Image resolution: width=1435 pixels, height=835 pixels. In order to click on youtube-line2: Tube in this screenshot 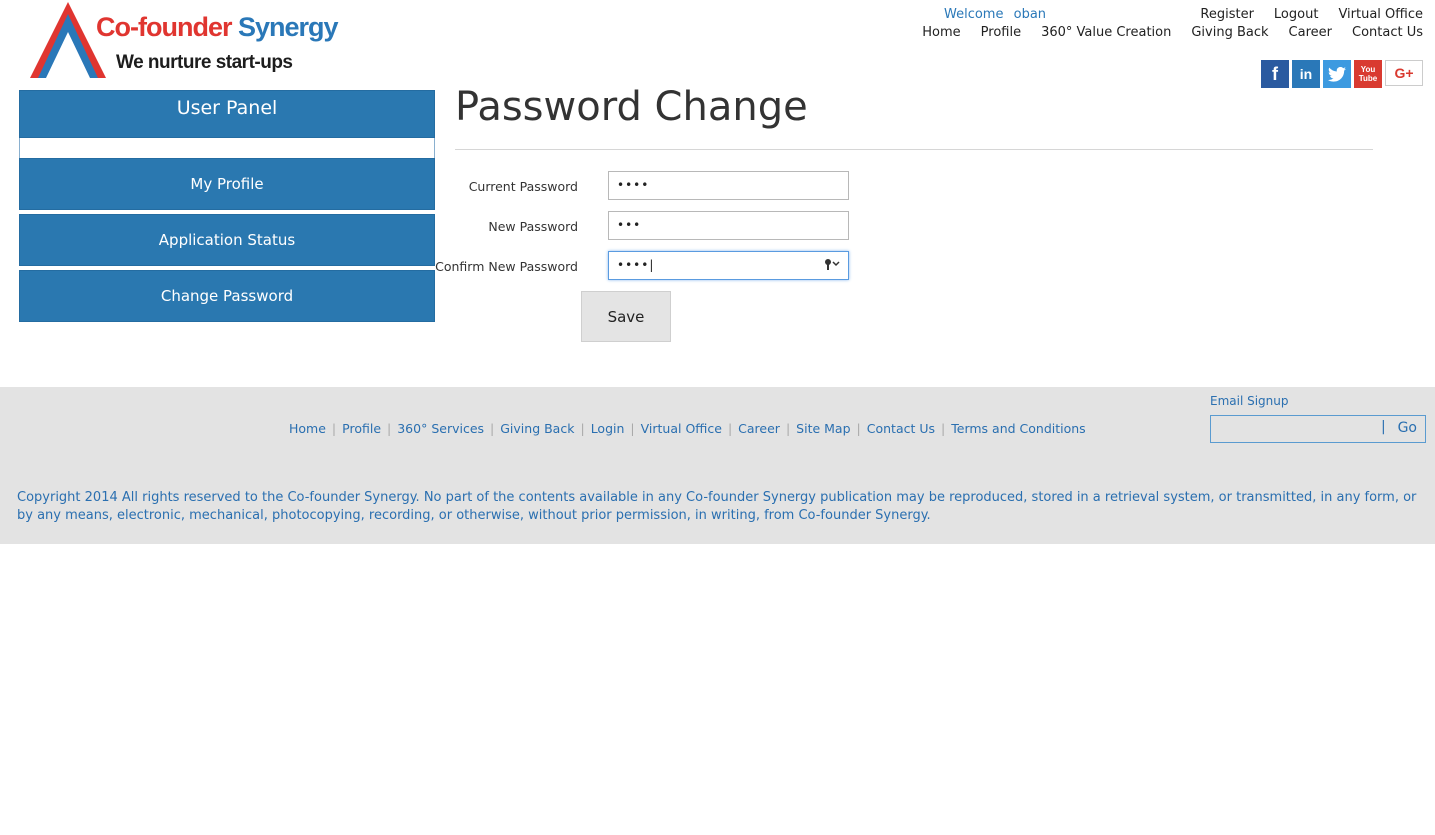, I will do `click(1368, 78)`.